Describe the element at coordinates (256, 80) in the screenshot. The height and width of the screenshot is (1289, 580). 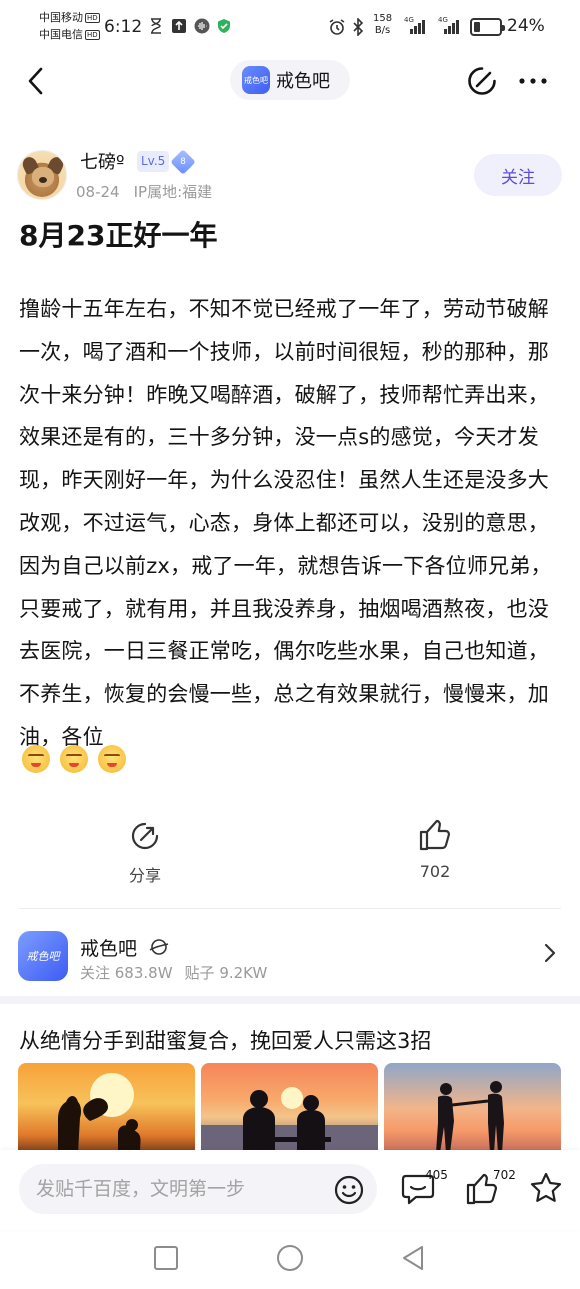
I see `forum-logo-small: 戒色吧` at that location.